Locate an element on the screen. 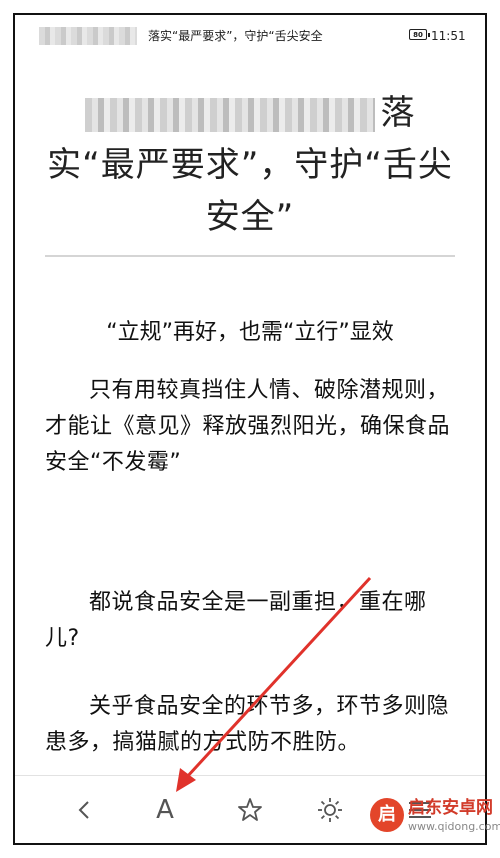 Image resolution: width=500 pixels, height=858 pixels. article-title-line1: 落 is located at coordinates (250, 113).